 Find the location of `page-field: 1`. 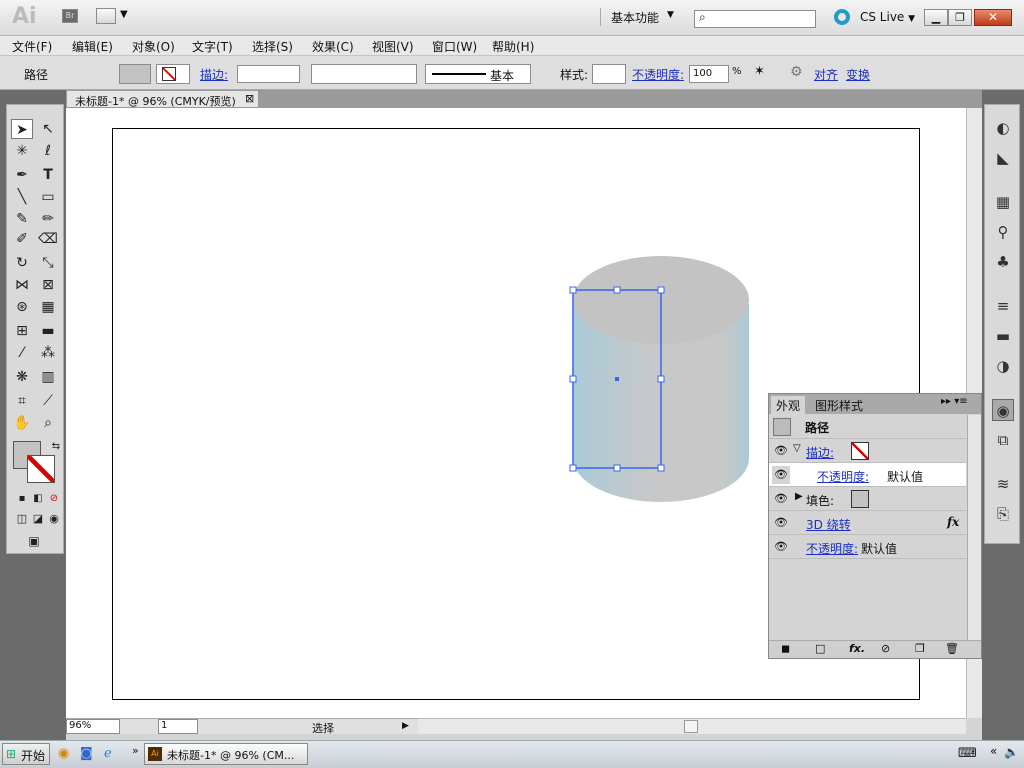

page-field: 1 is located at coordinates (178, 726).